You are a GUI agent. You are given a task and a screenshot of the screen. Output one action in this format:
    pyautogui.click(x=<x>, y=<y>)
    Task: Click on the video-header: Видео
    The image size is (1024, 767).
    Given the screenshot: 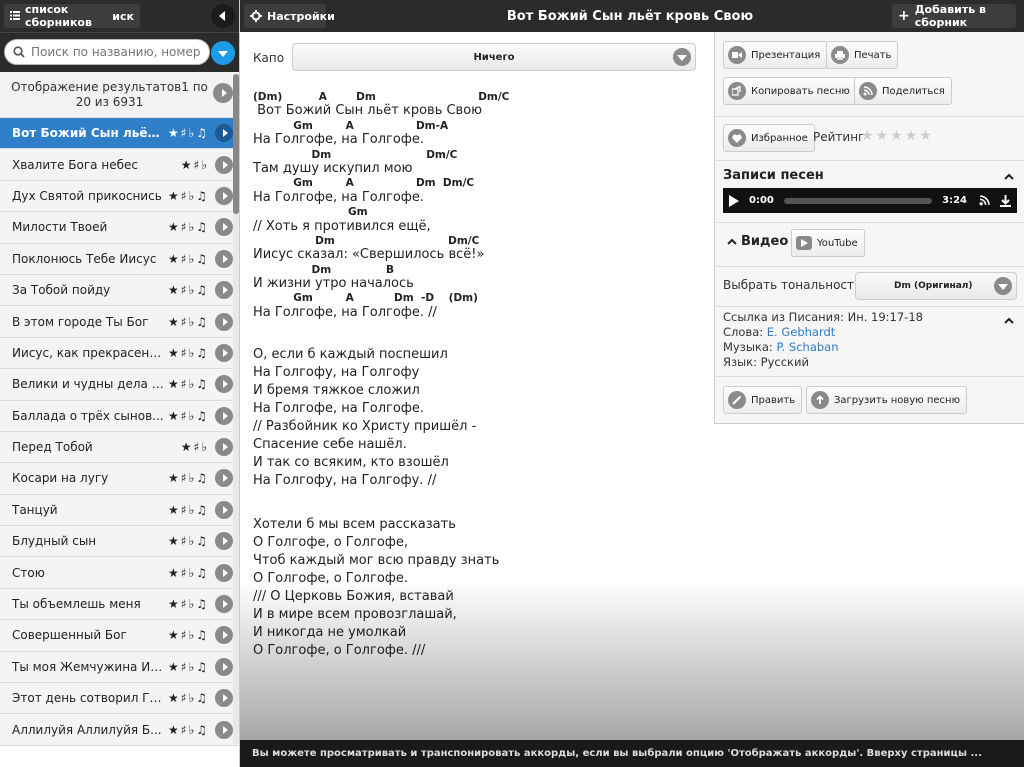 What is the action you would take?
    pyautogui.click(x=757, y=241)
    